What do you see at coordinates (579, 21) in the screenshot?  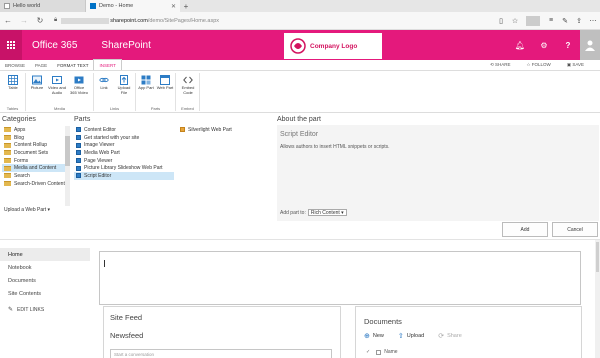 I see `share-icon: ⇪` at bounding box center [579, 21].